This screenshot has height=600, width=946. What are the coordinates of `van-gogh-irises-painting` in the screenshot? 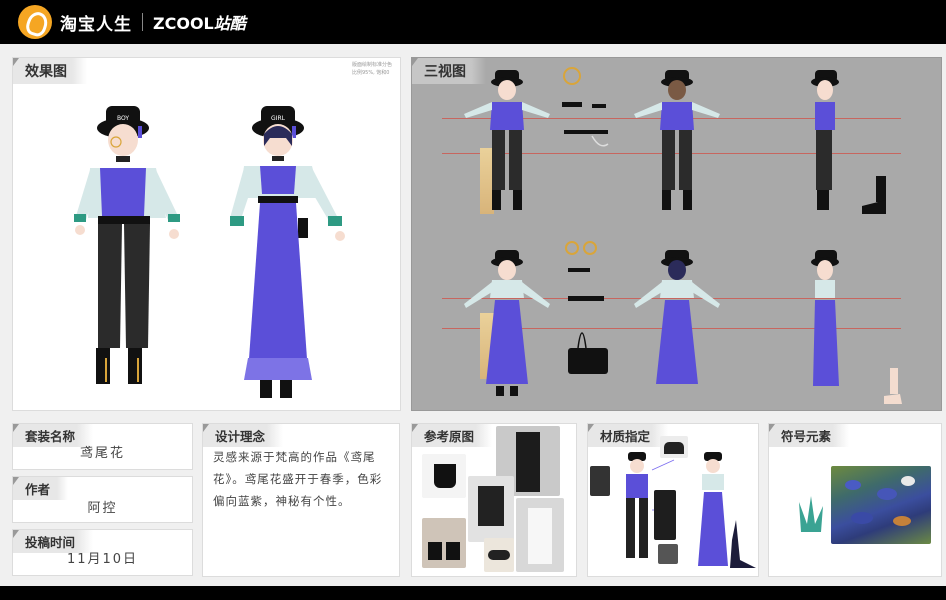 It's located at (881, 505).